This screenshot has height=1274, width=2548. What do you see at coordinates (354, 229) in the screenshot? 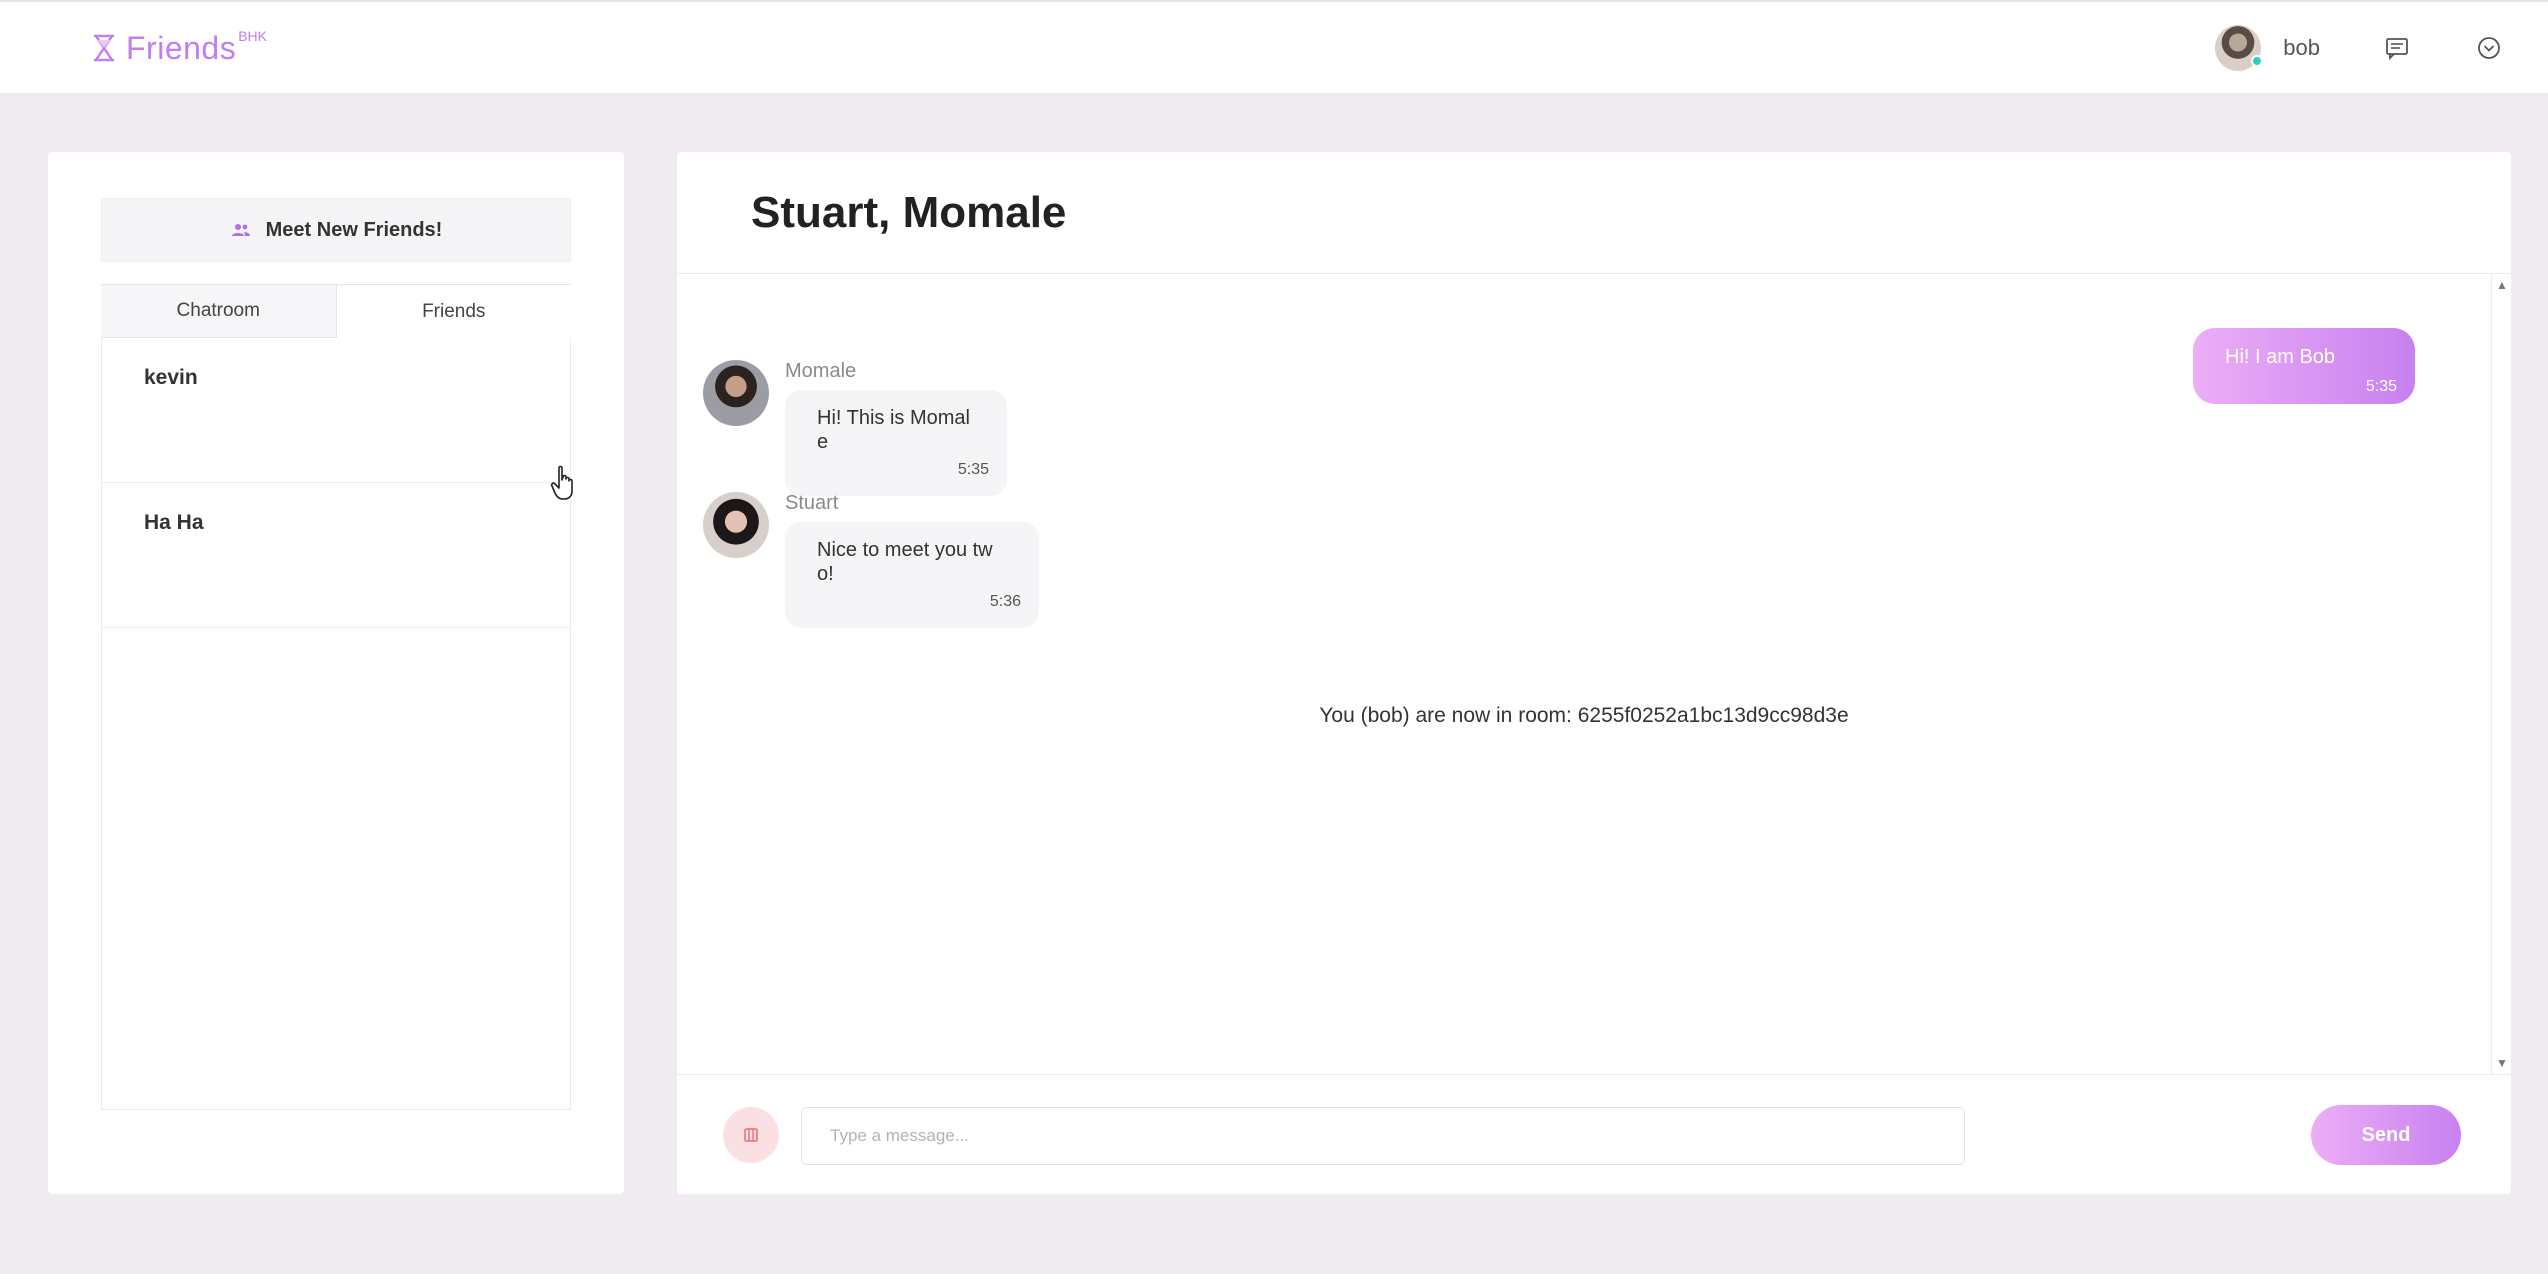
I see `meet-new-friends-label: Meet New Friends!` at bounding box center [354, 229].